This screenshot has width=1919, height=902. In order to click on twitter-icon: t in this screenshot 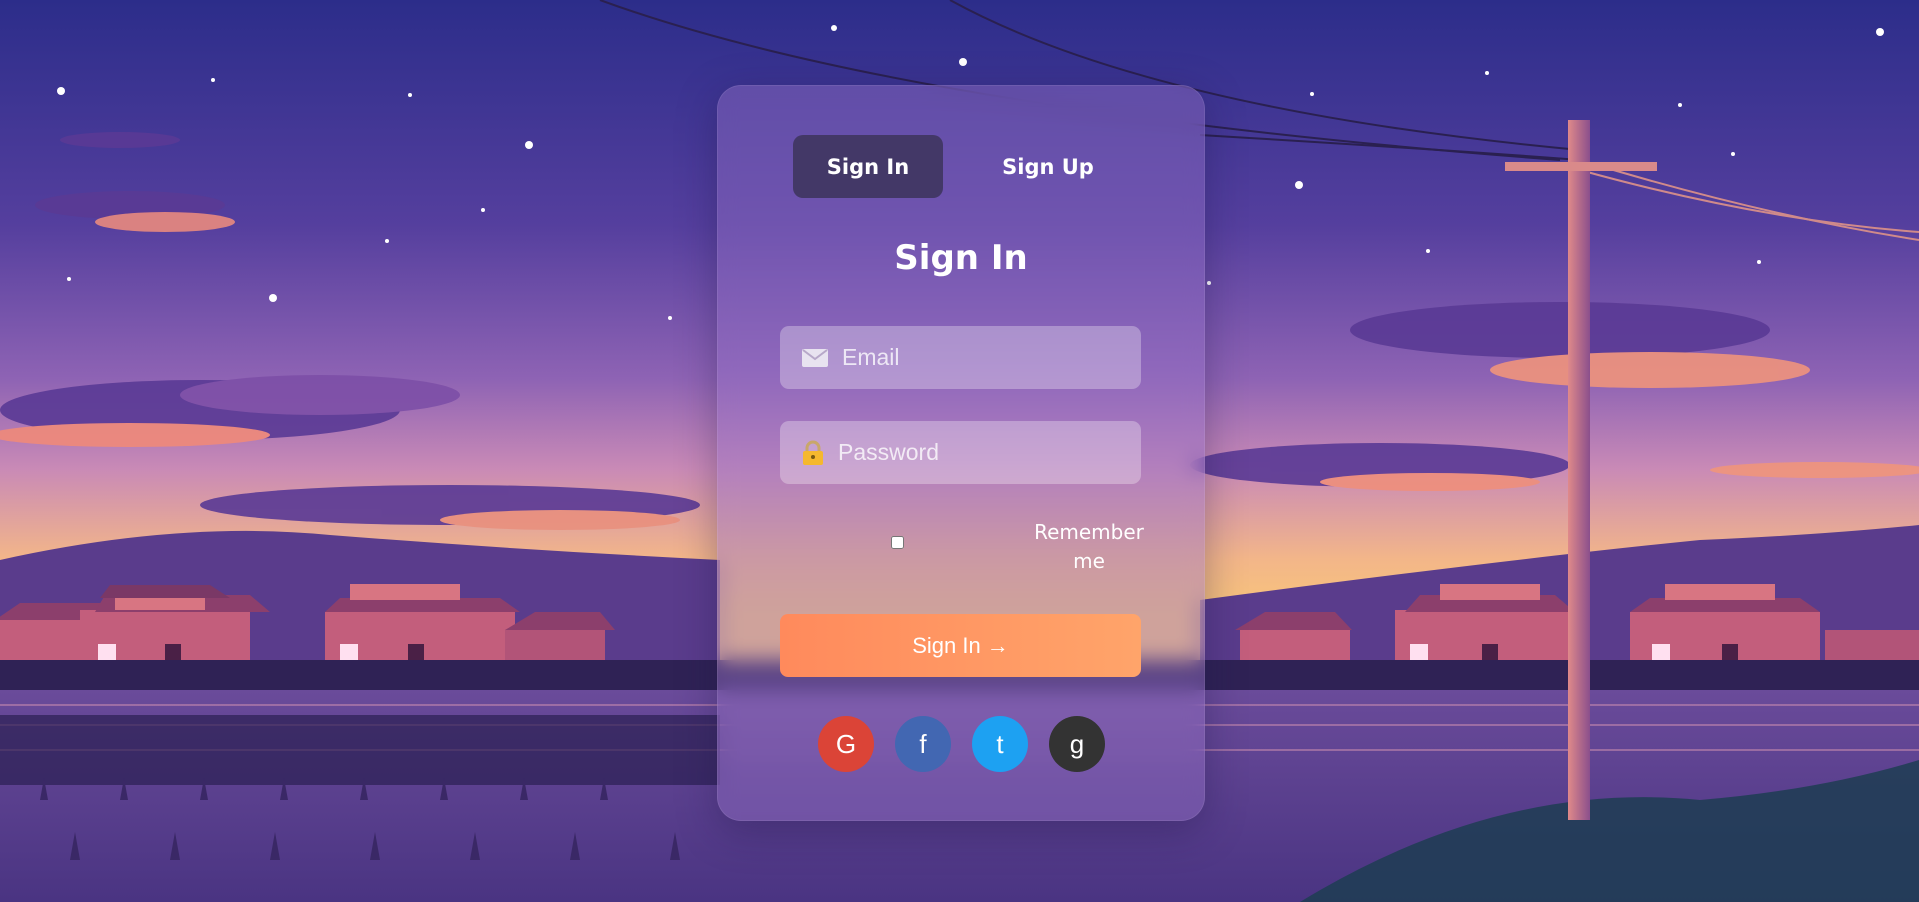, I will do `click(1000, 744)`.